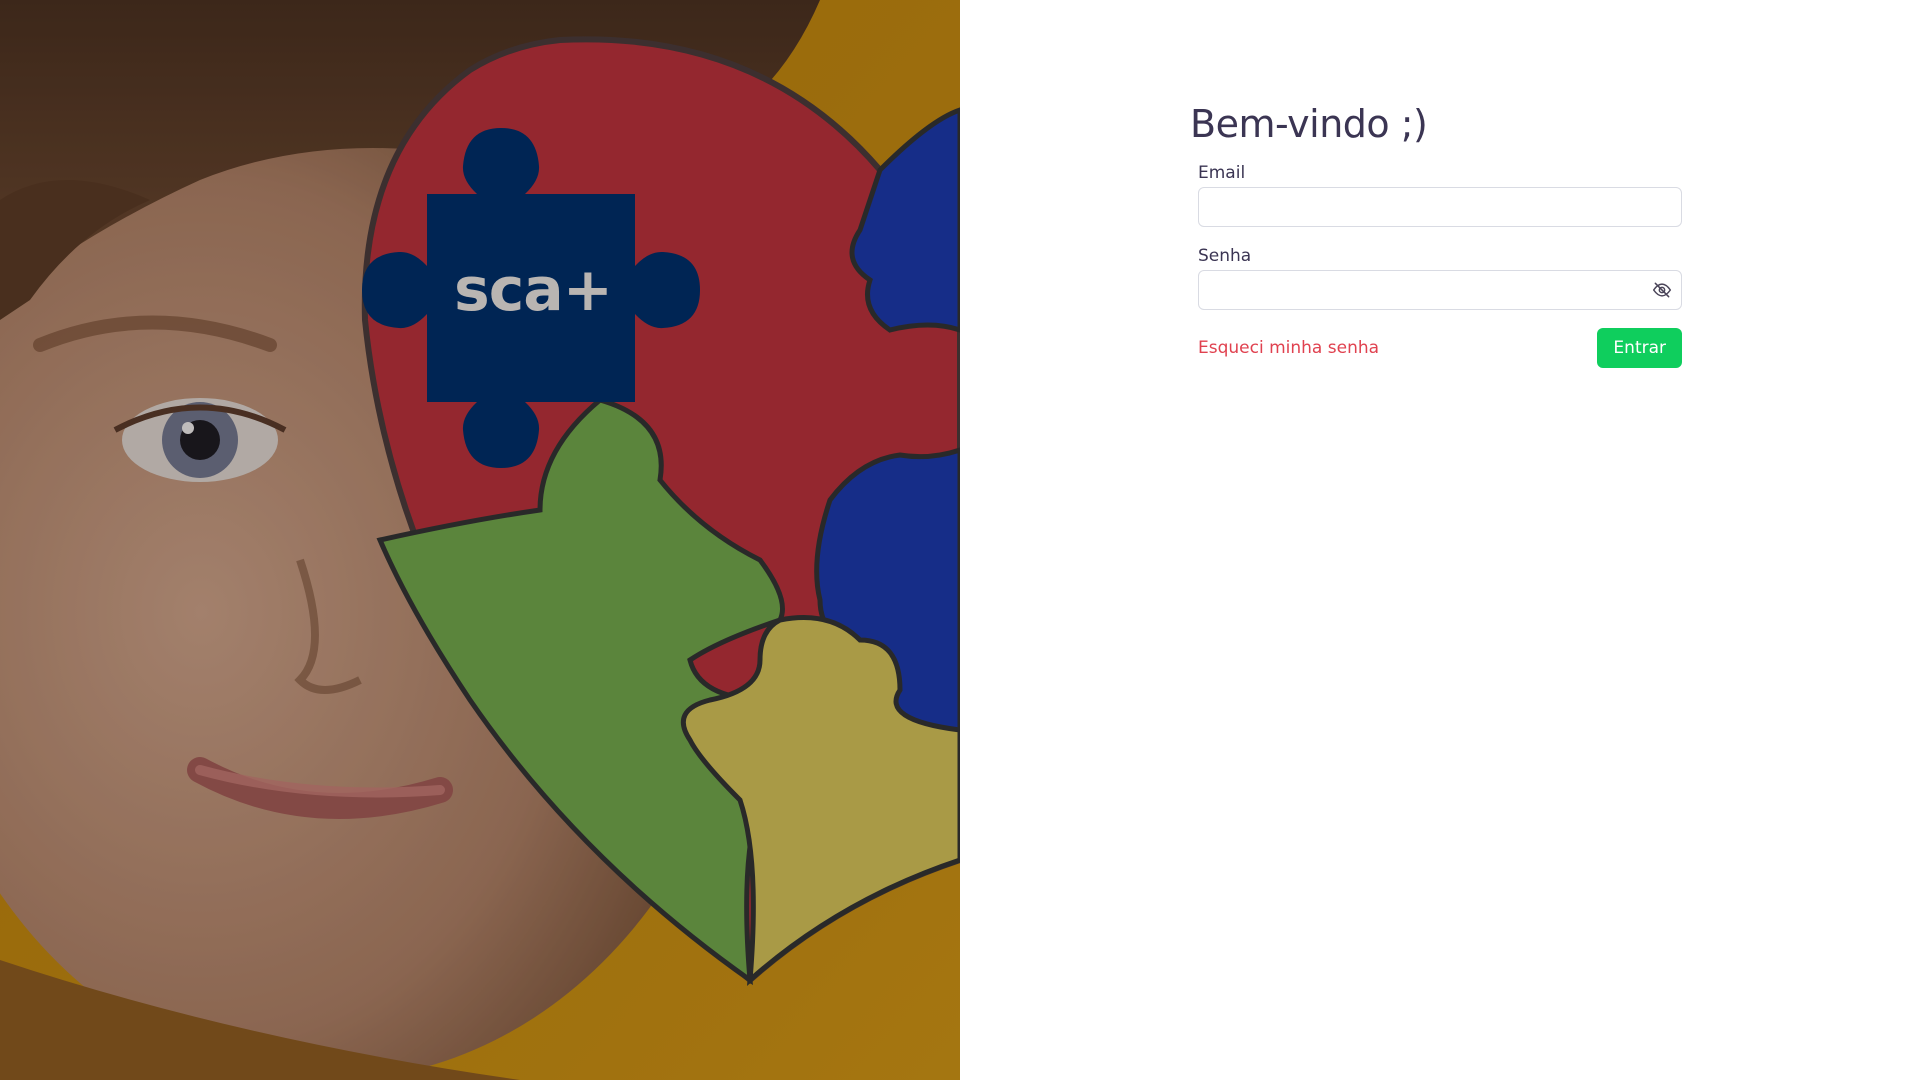 The height and width of the screenshot is (1080, 1920). I want to click on email-field-wrapper, so click(1440, 207).